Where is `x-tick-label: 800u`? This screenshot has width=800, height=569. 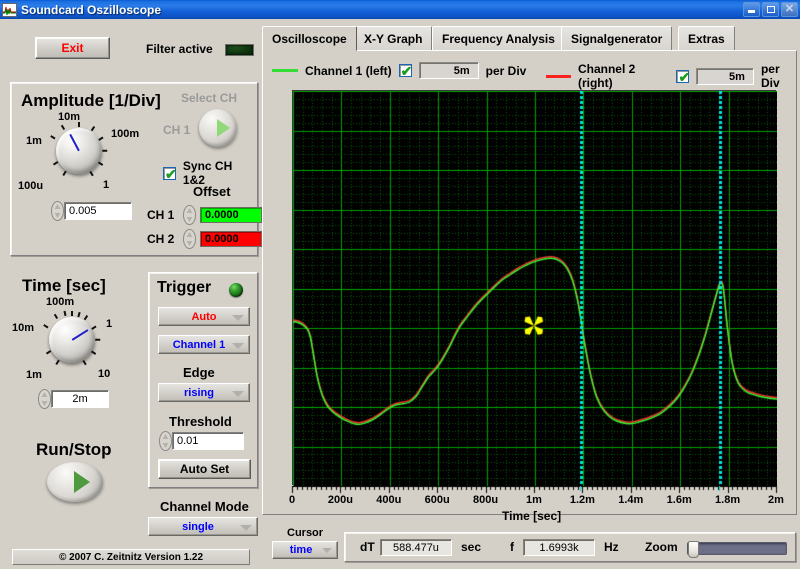 x-tick-label: 800u is located at coordinates (486, 500).